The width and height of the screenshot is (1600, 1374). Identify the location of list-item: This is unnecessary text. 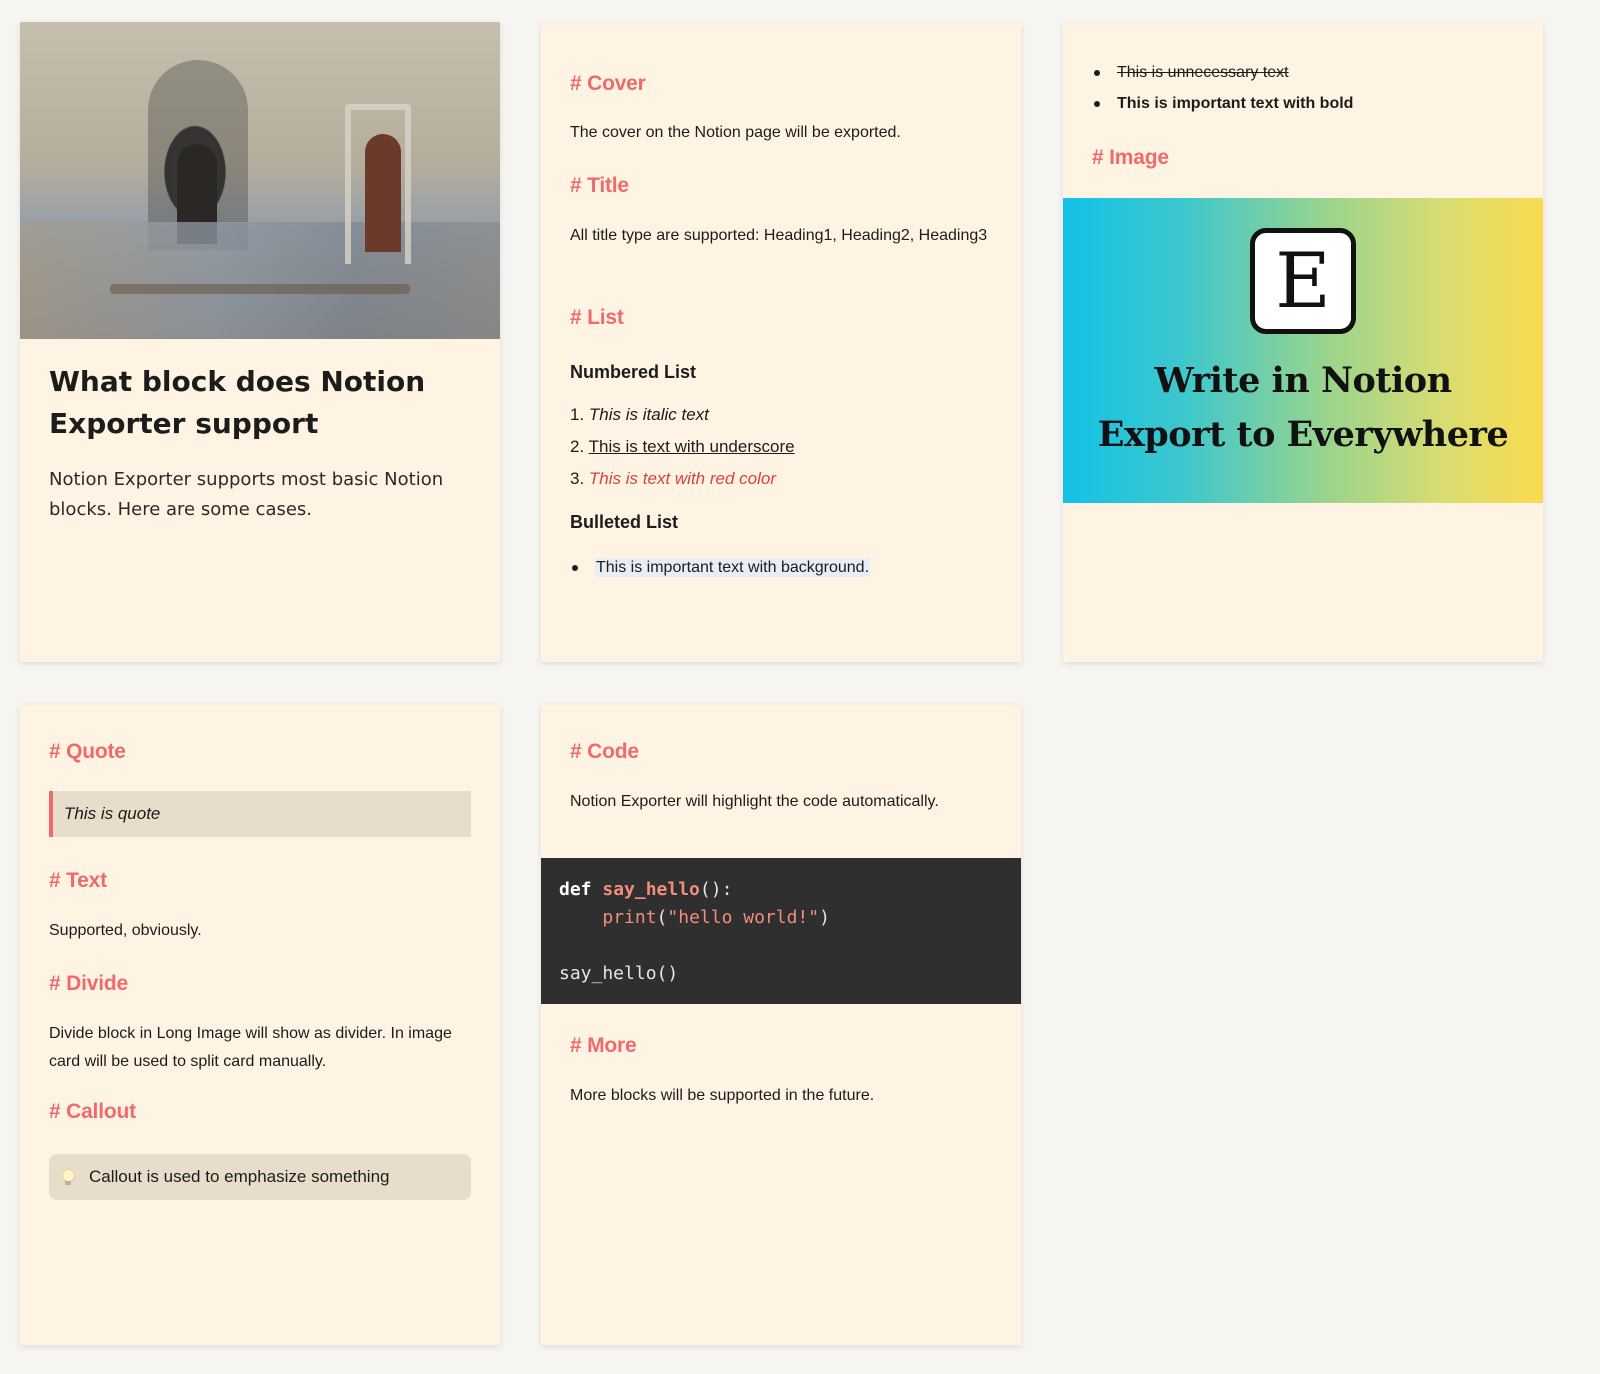
(1303, 72).